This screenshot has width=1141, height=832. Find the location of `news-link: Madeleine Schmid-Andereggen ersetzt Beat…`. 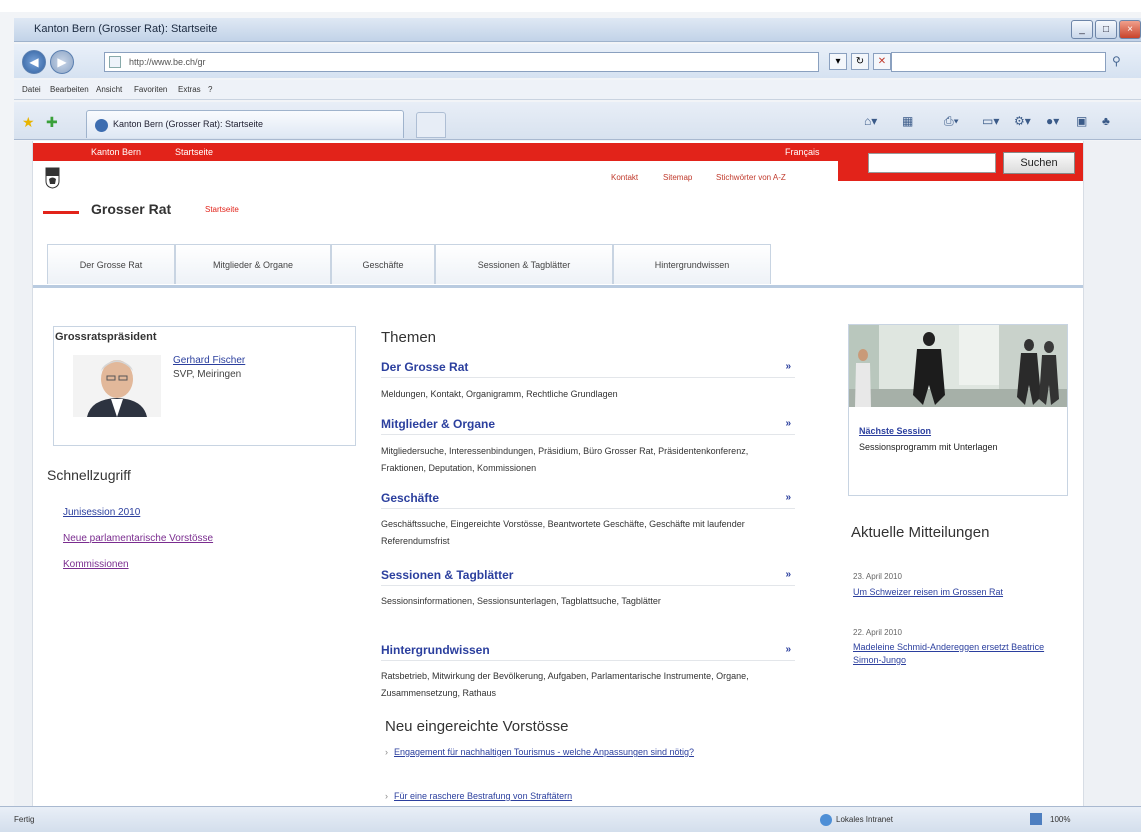

news-link: Madeleine Schmid-Andereggen ersetzt Beat… is located at coordinates (960, 654).